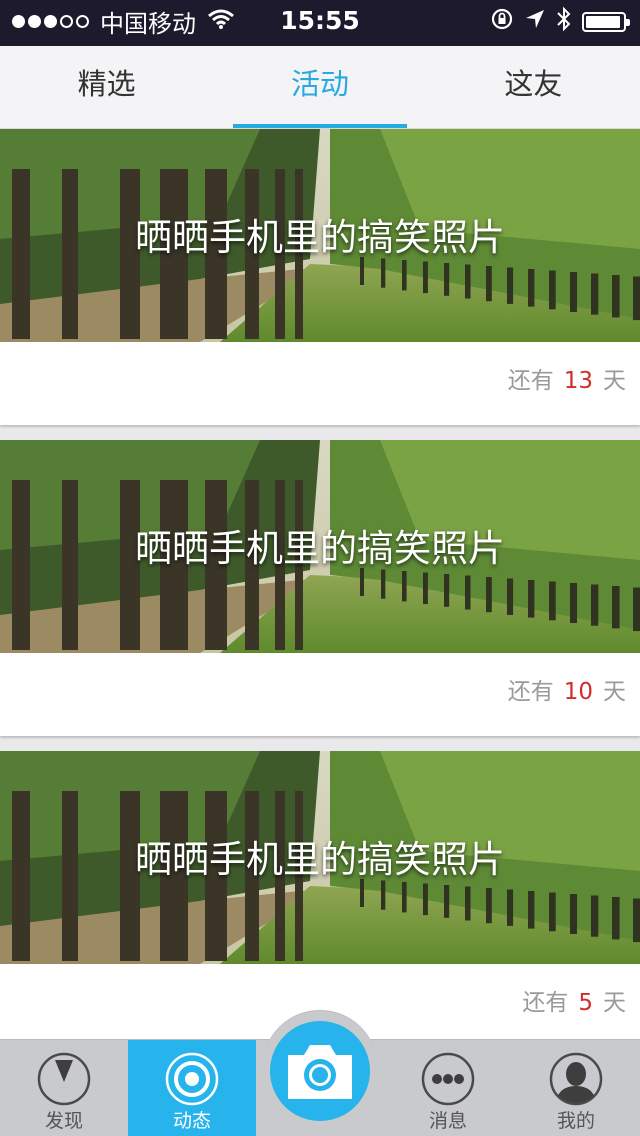 This screenshot has width=640, height=1136. What do you see at coordinates (603, 22) in the screenshot?
I see `battery-level-fill` at bounding box center [603, 22].